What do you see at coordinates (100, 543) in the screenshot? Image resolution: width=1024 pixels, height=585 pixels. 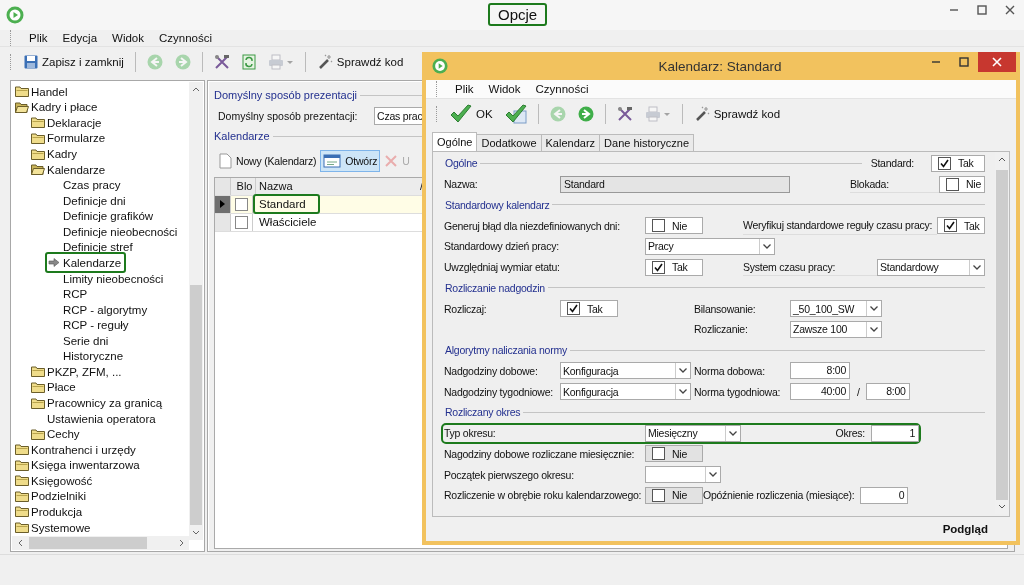 I see `horizontal-scrollbar` at bounding box center [100, 543].